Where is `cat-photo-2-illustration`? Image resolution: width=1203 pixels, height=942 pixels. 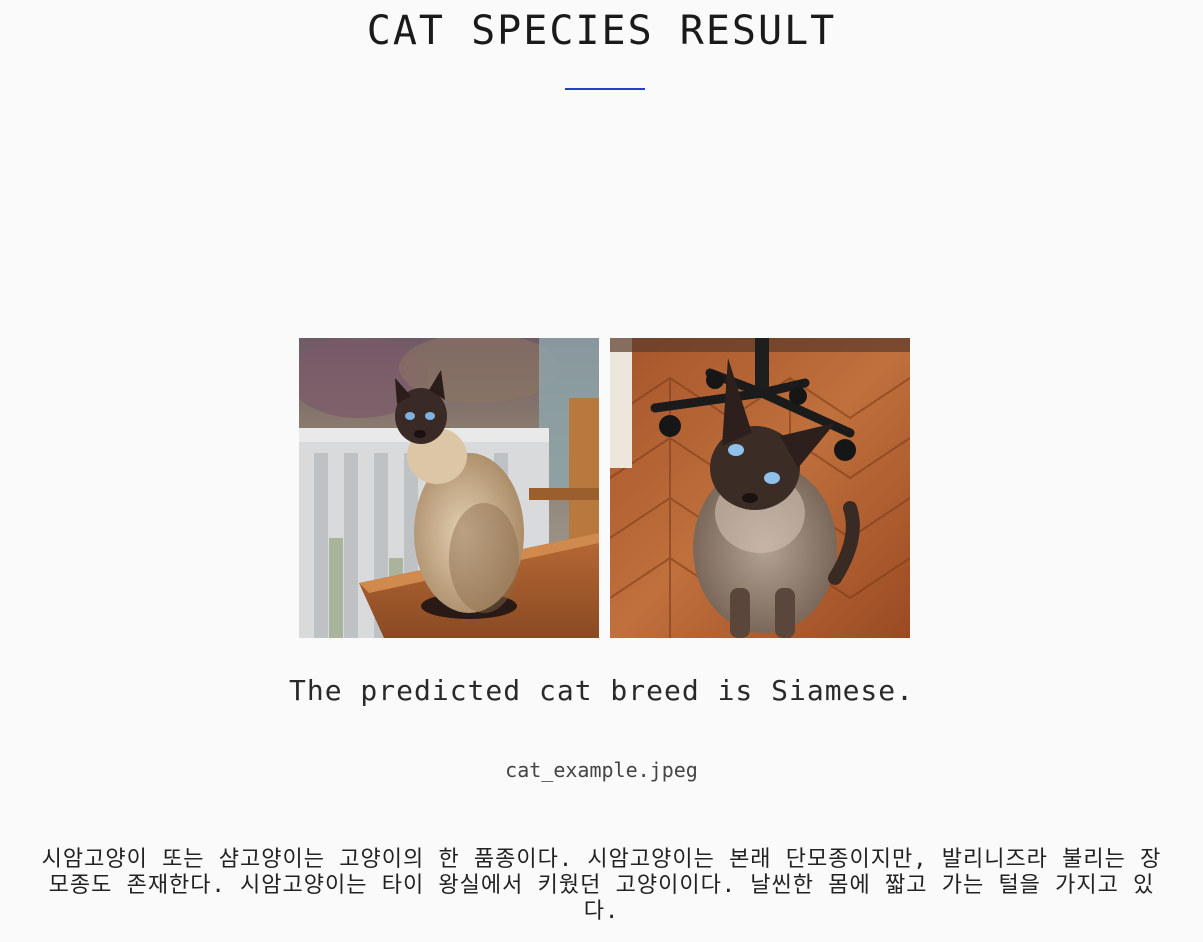
cat-photo-2-illustration is located at coordinates (760, 488).